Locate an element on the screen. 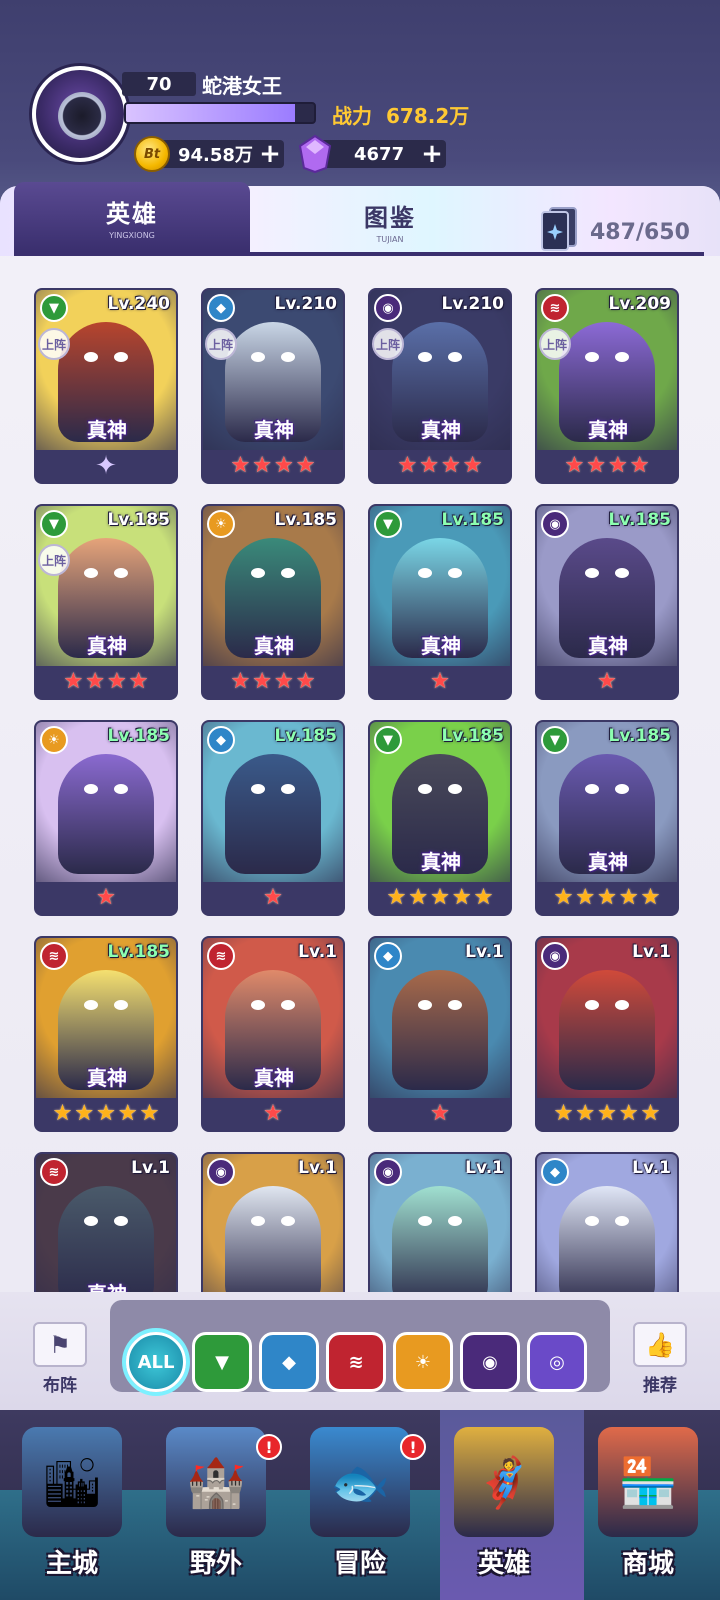  hero-card: ☀ Lv.185 ★ is located at coordinates (106, 818).